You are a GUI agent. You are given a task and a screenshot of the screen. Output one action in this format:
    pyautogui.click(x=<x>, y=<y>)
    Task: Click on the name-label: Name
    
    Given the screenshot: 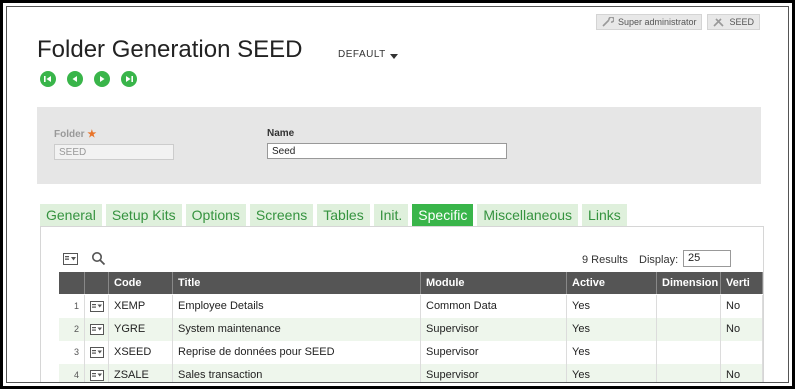 What is the action you would take?
    pyautogui.click(x=281, y=133)
    